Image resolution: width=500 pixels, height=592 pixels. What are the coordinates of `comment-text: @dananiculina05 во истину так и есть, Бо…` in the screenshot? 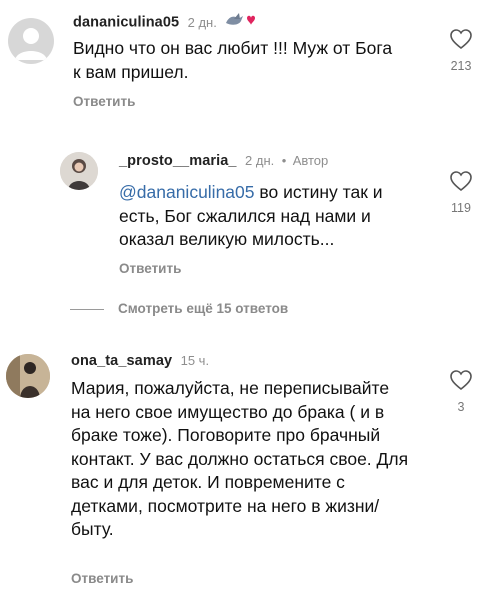 It's located at (265, 216).